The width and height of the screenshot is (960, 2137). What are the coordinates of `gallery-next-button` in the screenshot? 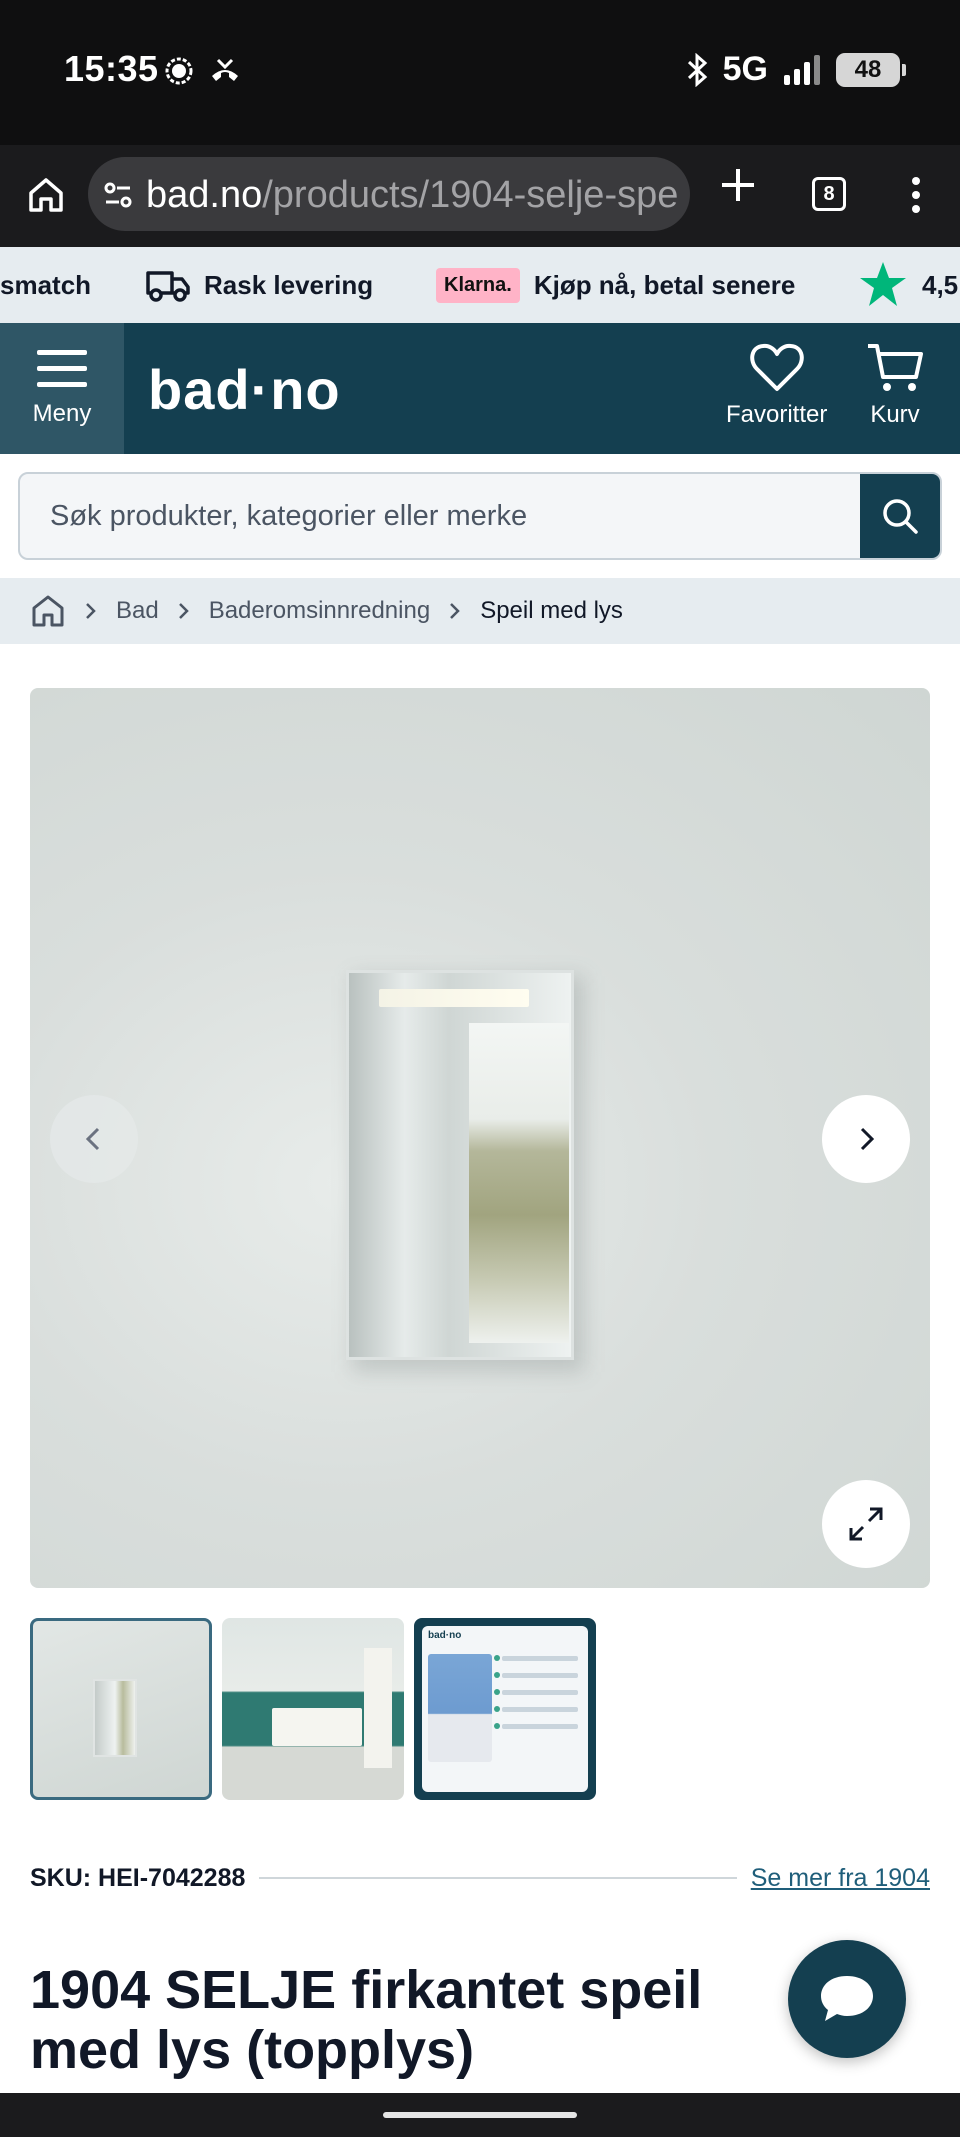 It's located at (866, 1139).